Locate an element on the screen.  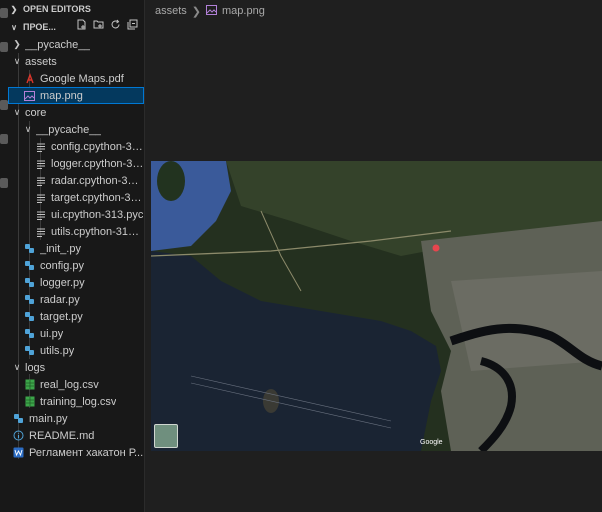
tree-item-label: logger.py is located at coordinates (62, 282).